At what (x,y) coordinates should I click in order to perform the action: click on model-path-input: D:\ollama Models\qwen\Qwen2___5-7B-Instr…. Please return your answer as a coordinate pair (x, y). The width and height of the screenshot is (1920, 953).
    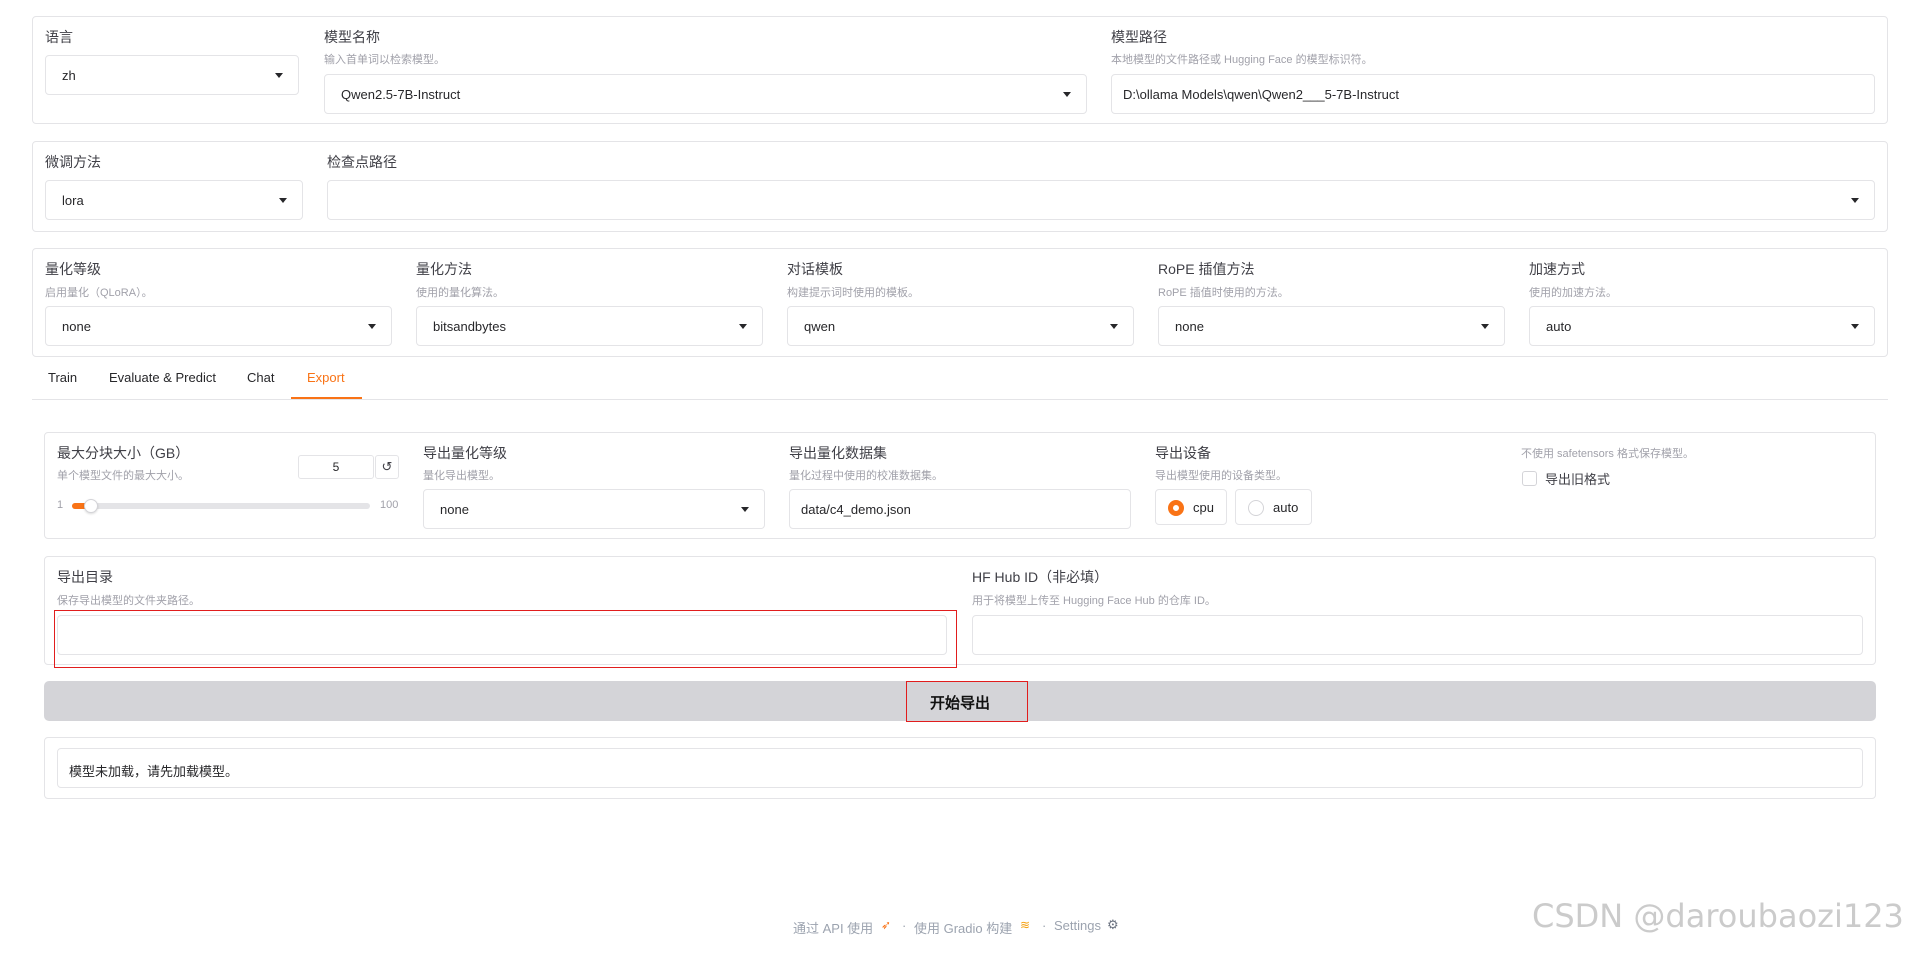
    Looking at the image, I should click on (1493, 94).